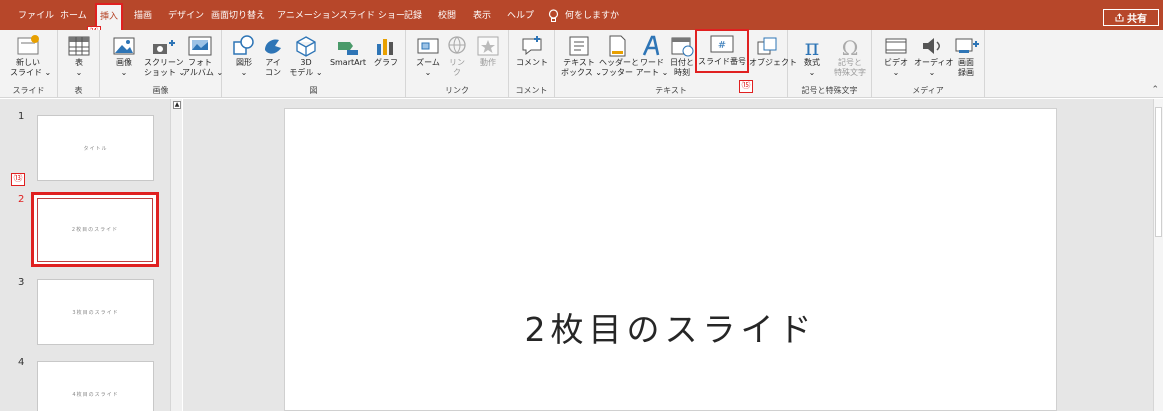  I want to click on shapes-button: 図形 ⌄, so click(244, 58).